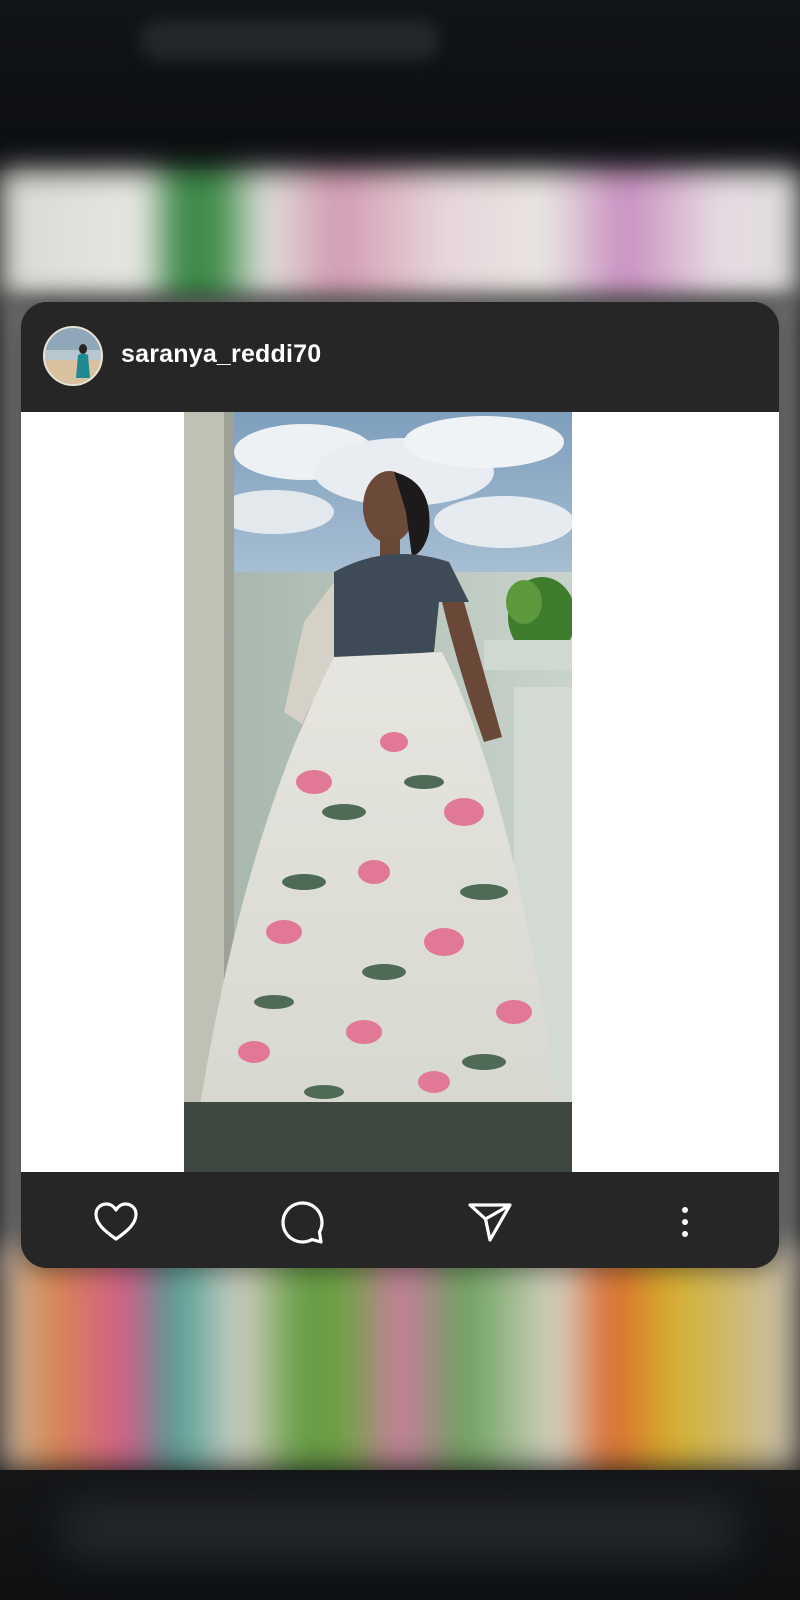 The image size is (800, 1600). I want to click on avatar, so click(73, 356).